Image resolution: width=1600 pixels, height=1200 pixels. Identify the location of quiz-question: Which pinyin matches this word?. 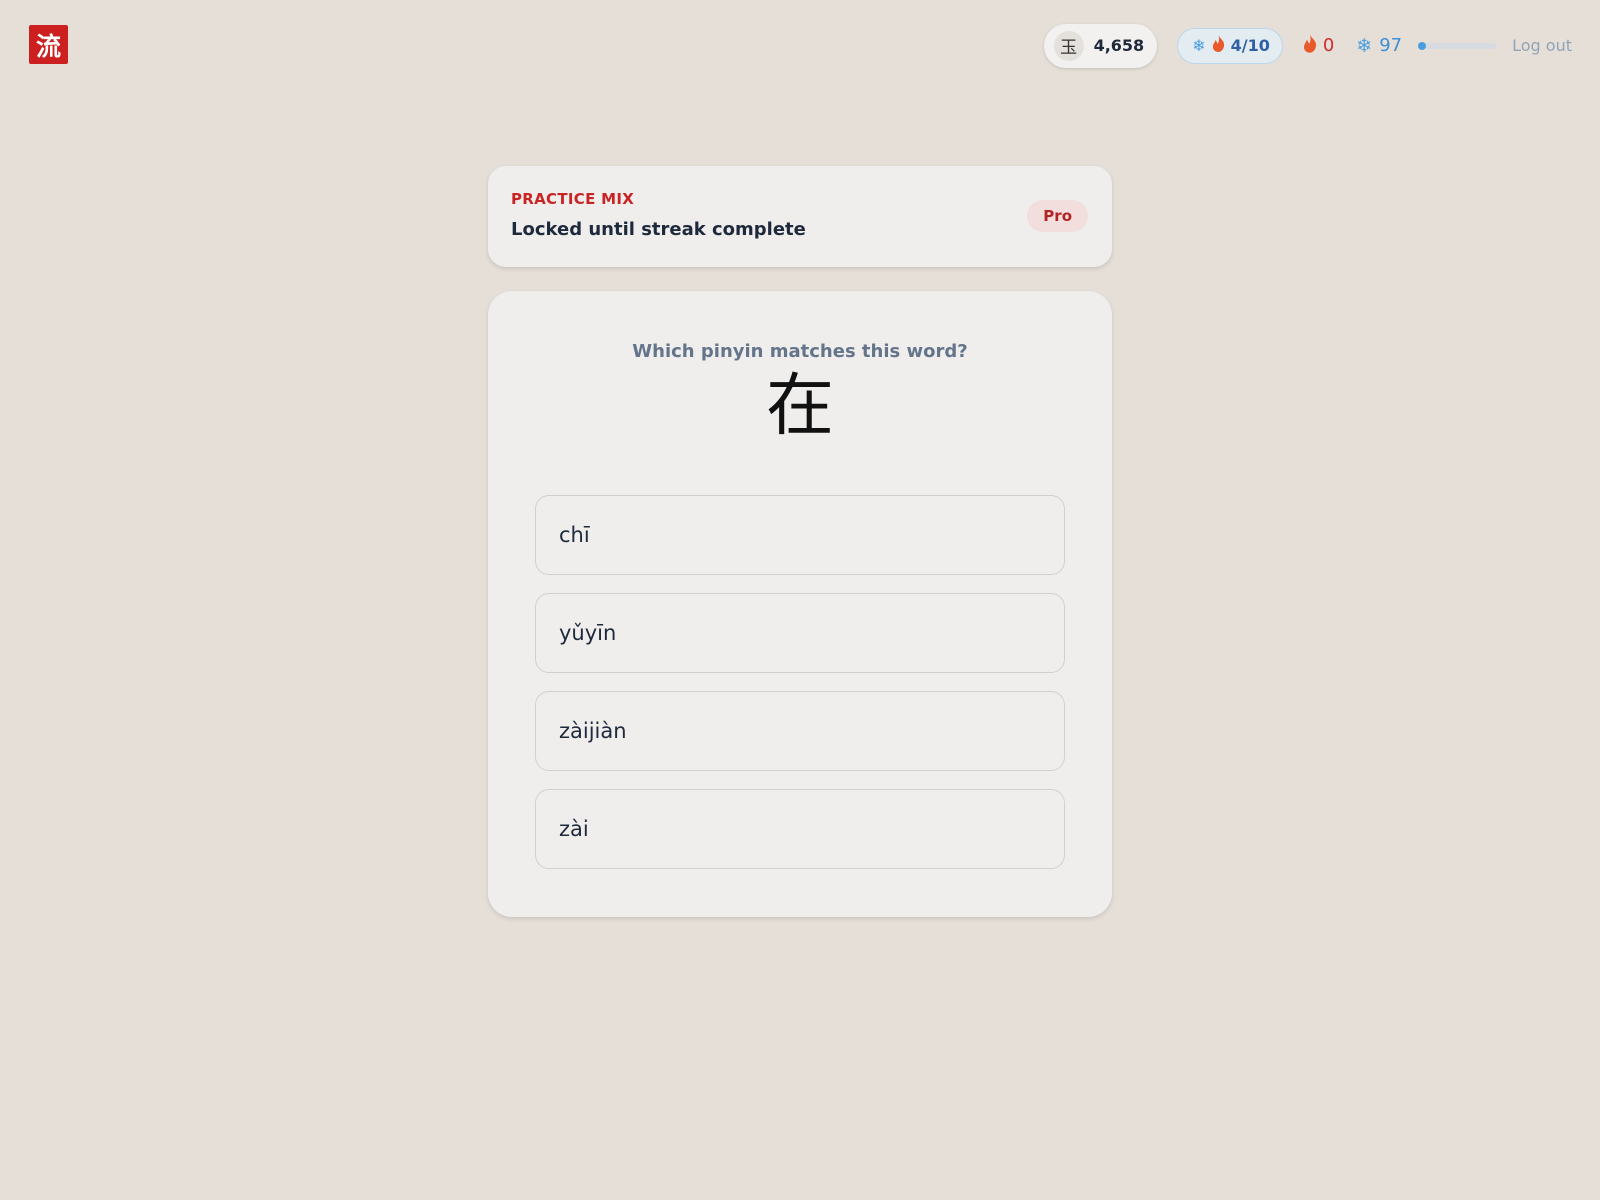
(800, 351).